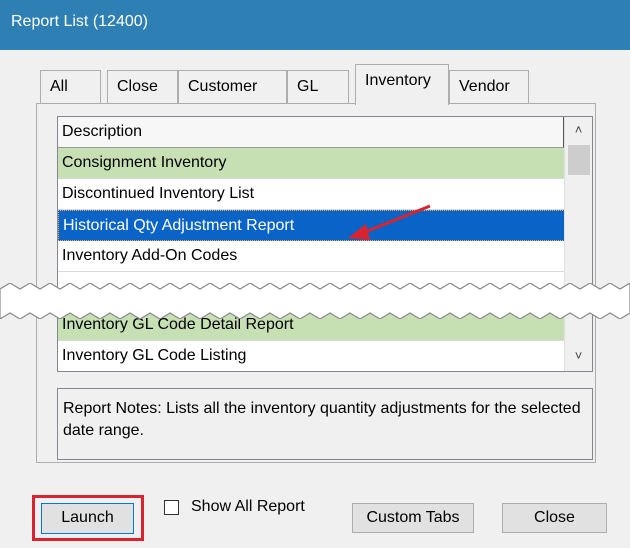 The height and width of the screenshot is (548, 630). I want to click on chevron-up-icon: ˄, so click(578, 130).